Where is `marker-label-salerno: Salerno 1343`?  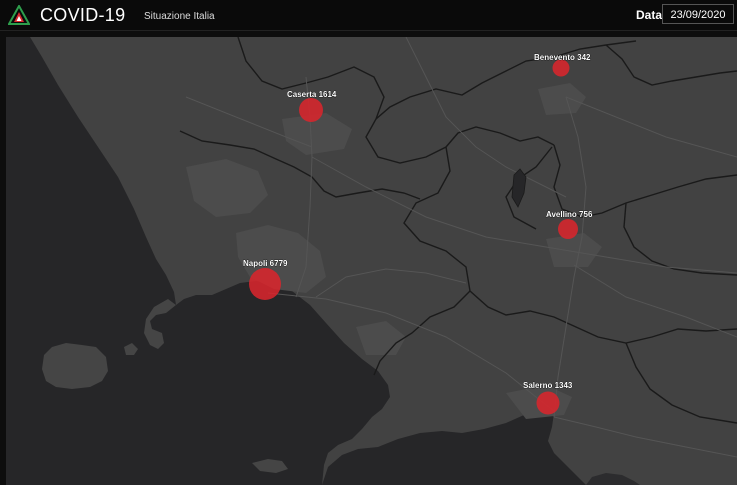 marker-label-salerno: Salerno 1343 is located at coordinates (548, 385).